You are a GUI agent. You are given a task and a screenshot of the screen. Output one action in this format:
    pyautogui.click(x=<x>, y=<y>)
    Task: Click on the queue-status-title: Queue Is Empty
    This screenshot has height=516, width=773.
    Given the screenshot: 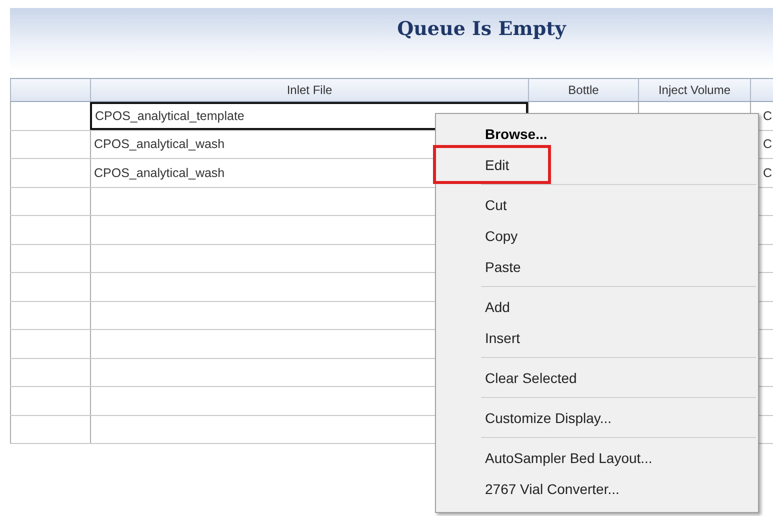 What is the action you would take?
    pyautogui.click(x=481, y=30)
    